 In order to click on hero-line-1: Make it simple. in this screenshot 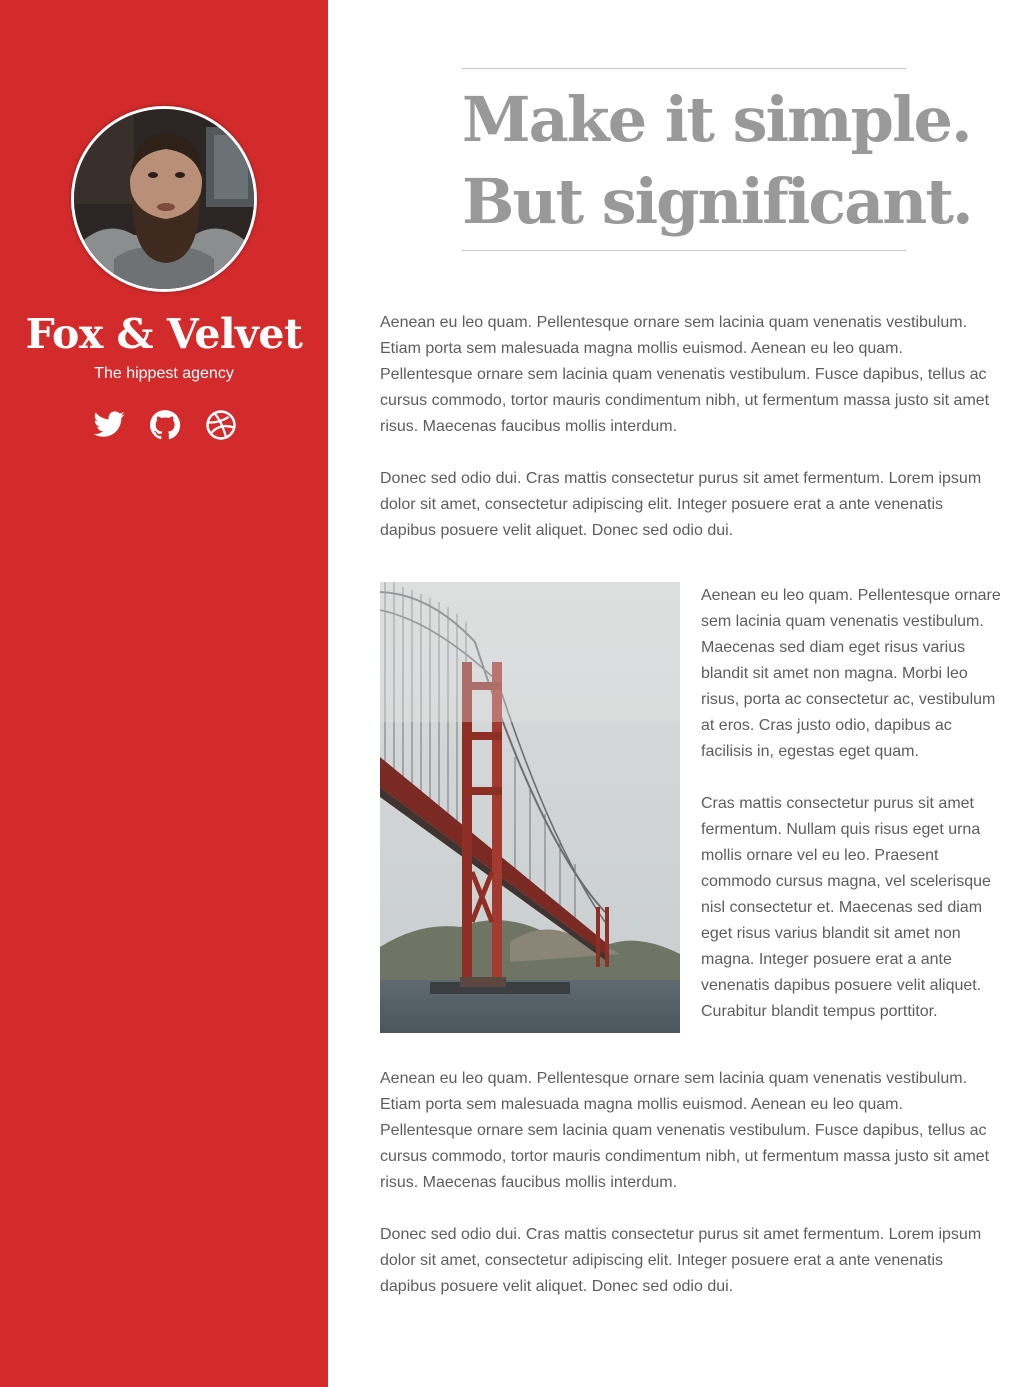, I will do `click(717, 119)`.